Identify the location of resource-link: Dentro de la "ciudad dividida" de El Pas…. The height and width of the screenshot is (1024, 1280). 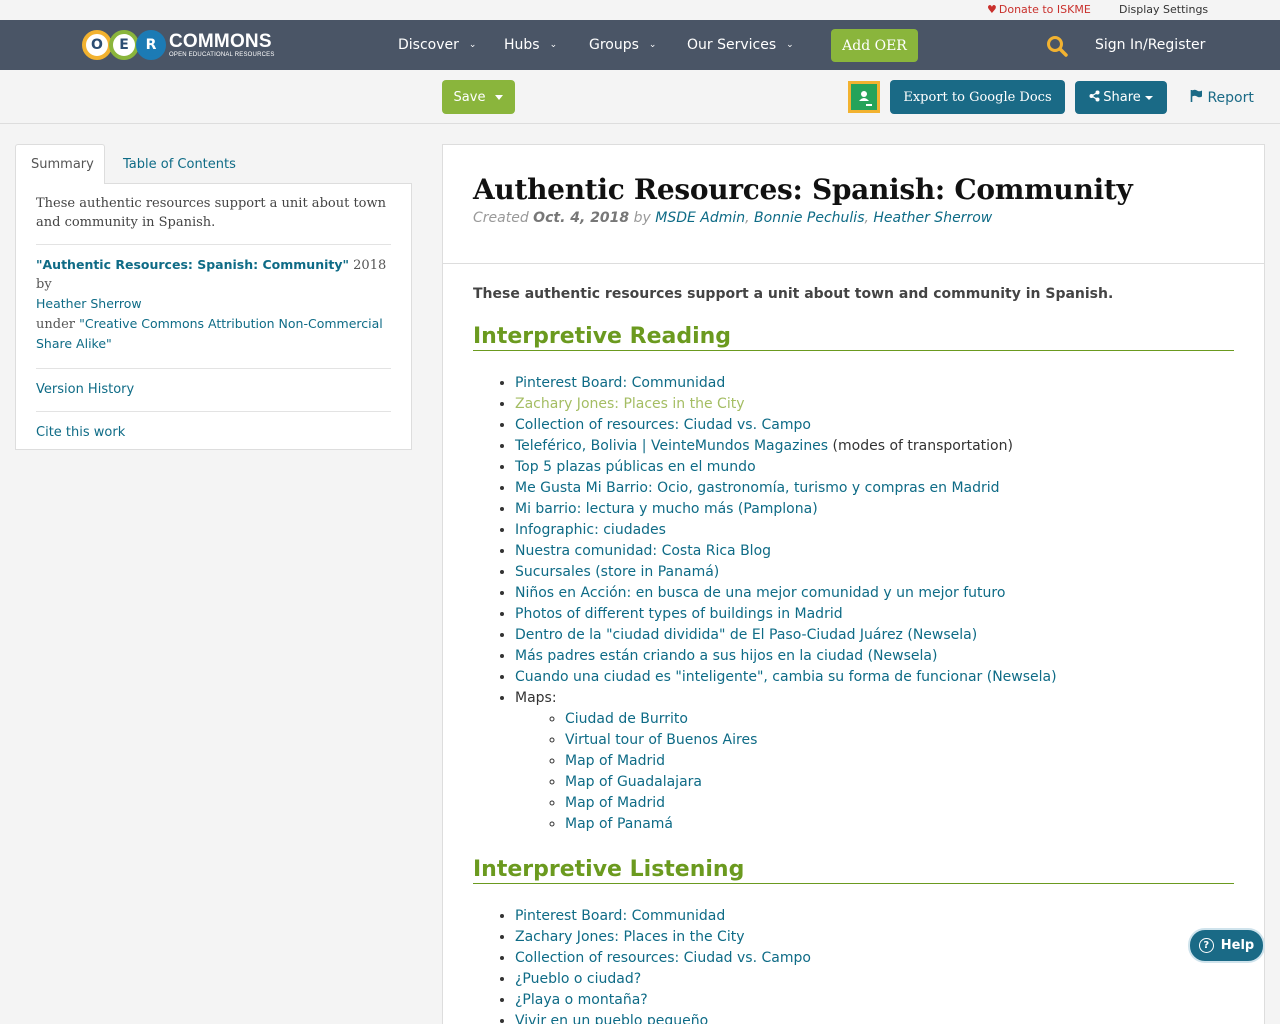
(746, 635).